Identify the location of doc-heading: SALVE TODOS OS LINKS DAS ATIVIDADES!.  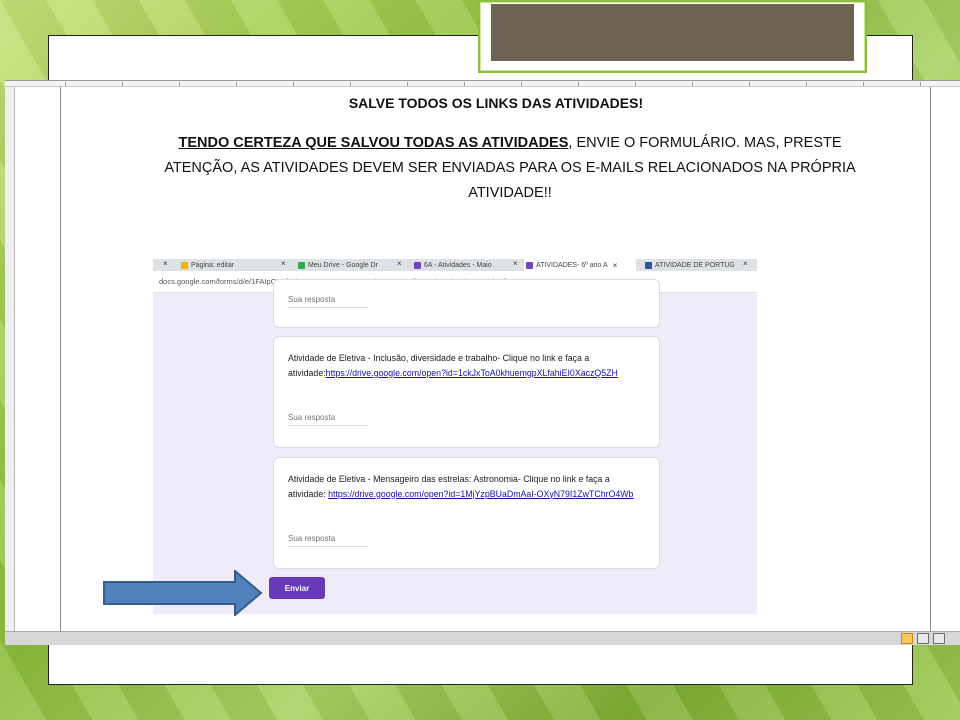
(496, 103).